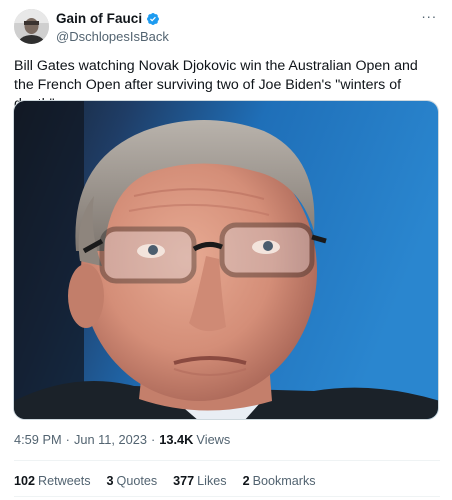 This screenshot has height=500, width=452. I want to click on tweet-date: Jun 11, 2023, so click(110, 439).